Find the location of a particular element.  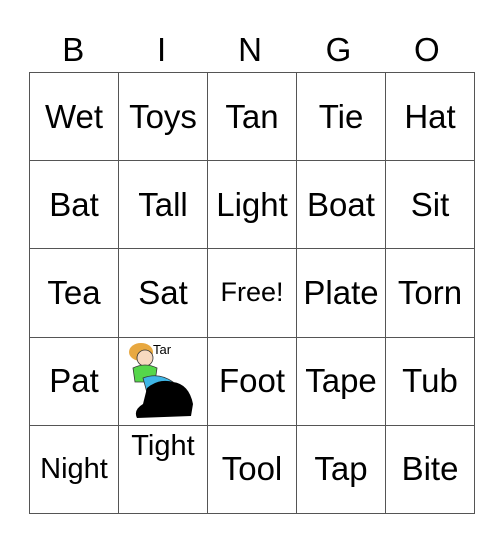

bingo-cell: Sat is located at coordinates (163, 293).